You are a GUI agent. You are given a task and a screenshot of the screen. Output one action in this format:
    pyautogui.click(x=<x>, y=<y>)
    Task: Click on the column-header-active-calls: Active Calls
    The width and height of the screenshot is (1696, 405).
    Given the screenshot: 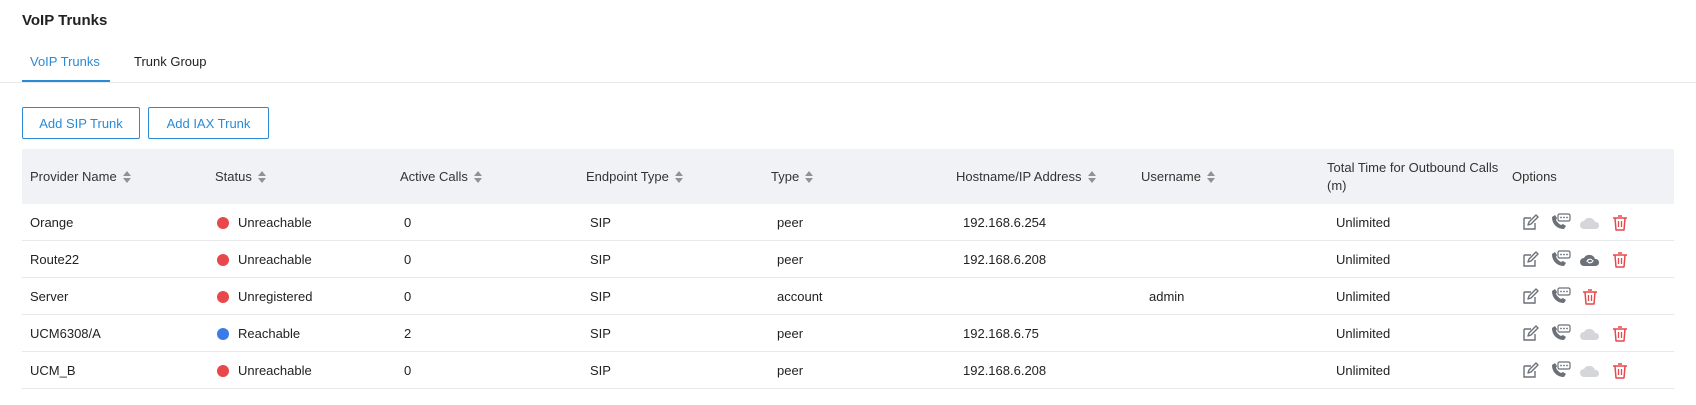 What is the action you would take?
    pyautogui.click(x=441, y=176)
    